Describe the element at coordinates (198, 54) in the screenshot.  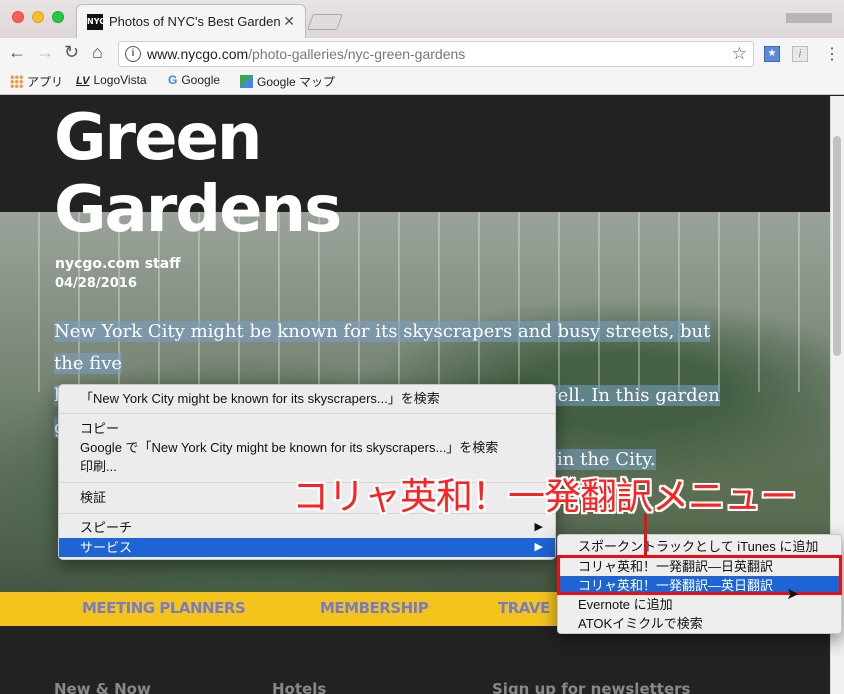
I see `url-domain: www.nycgo.com` at that location.